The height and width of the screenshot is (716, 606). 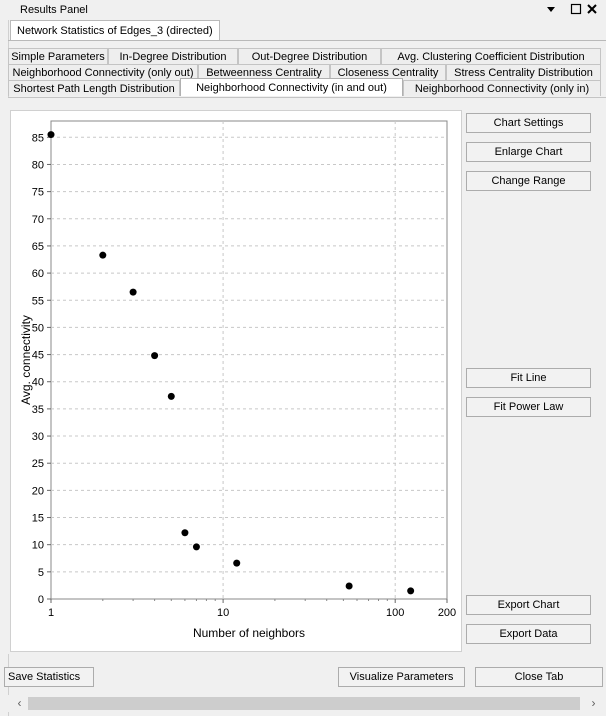 I want to click on panel-title: Results Panel, so click(x=54, y=10).